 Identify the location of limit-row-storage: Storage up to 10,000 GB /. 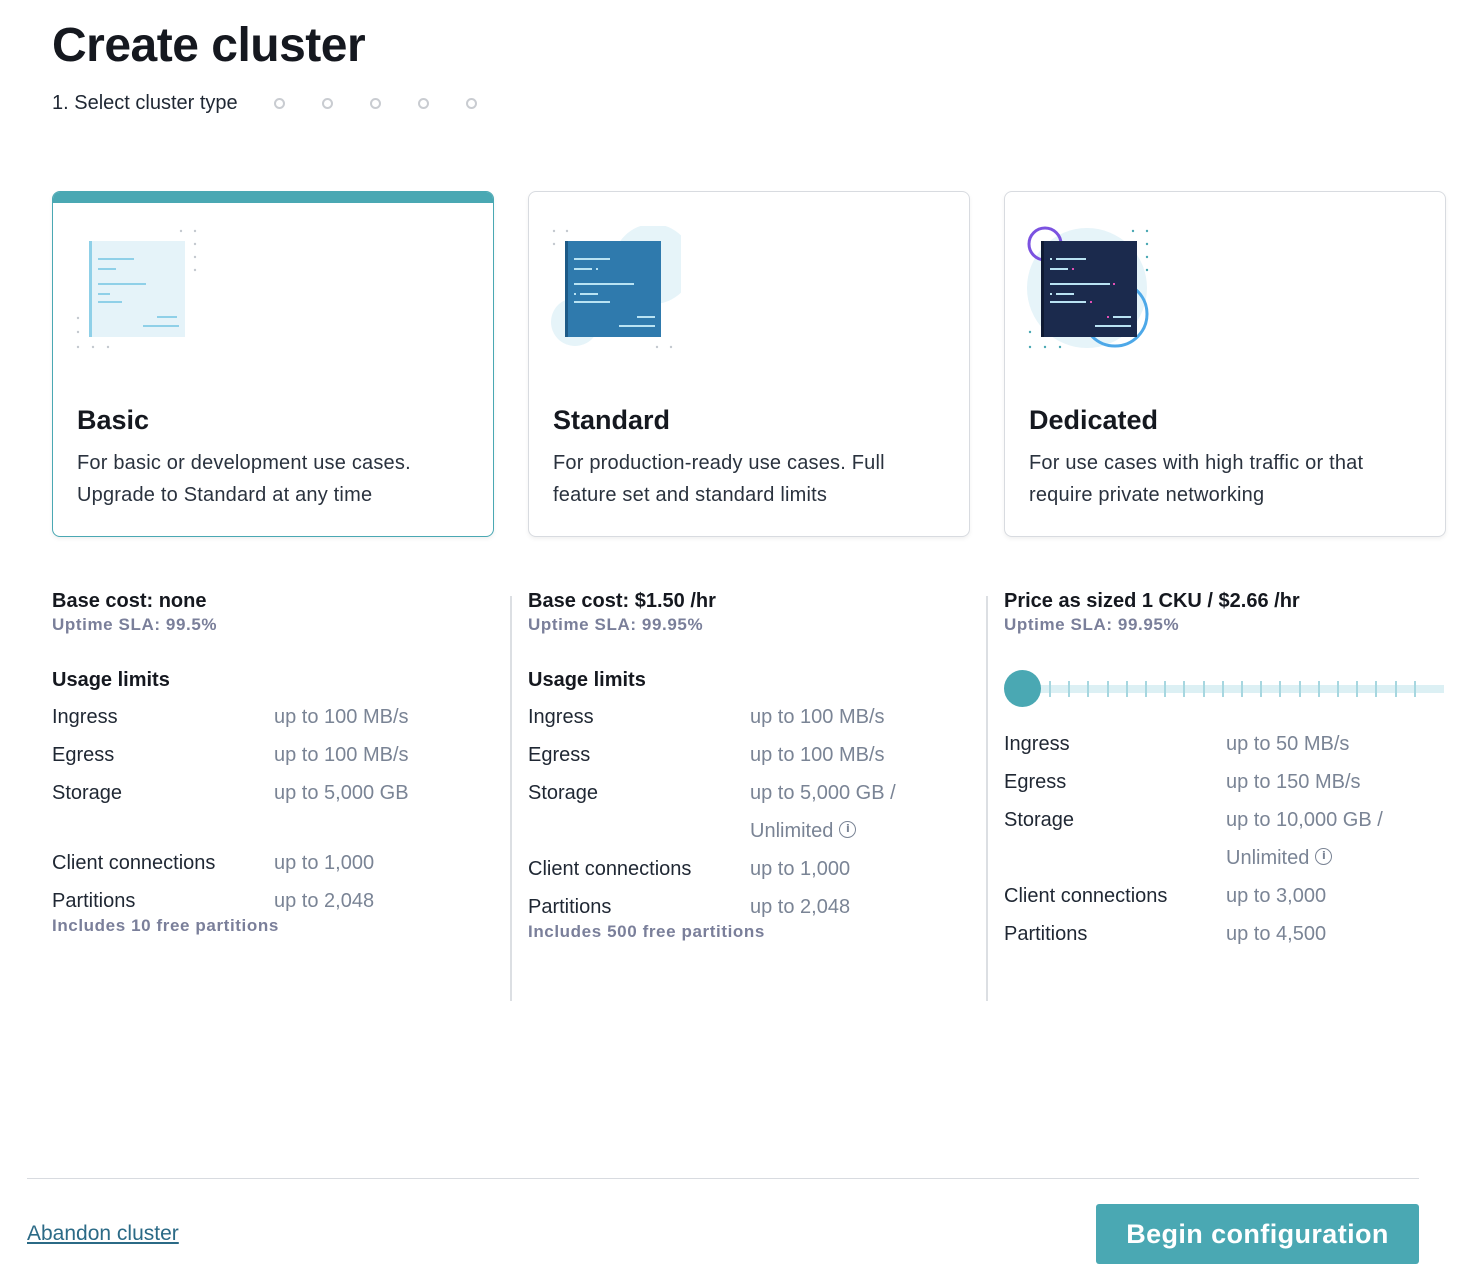
(1225, 820).